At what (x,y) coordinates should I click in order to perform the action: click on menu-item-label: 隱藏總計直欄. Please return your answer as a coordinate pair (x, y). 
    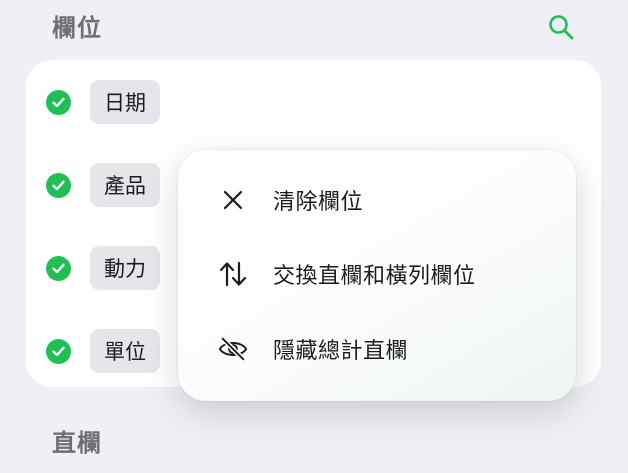
    Looking at the image, I should click on (341, 351).